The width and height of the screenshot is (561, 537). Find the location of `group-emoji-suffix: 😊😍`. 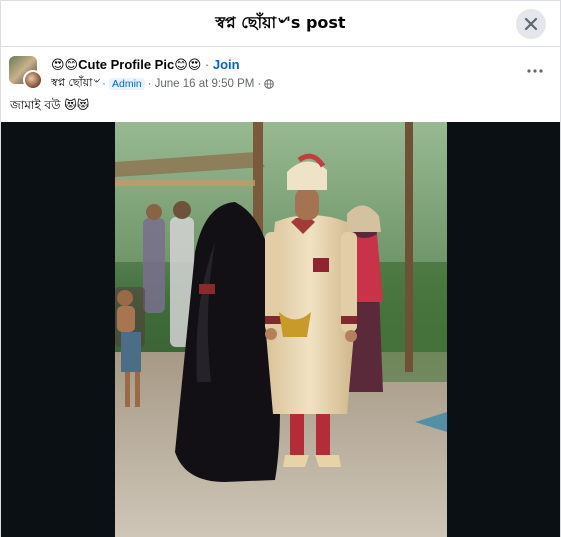

group-emoji-suffix: 😊😍 is located at coordinates (188, 65).